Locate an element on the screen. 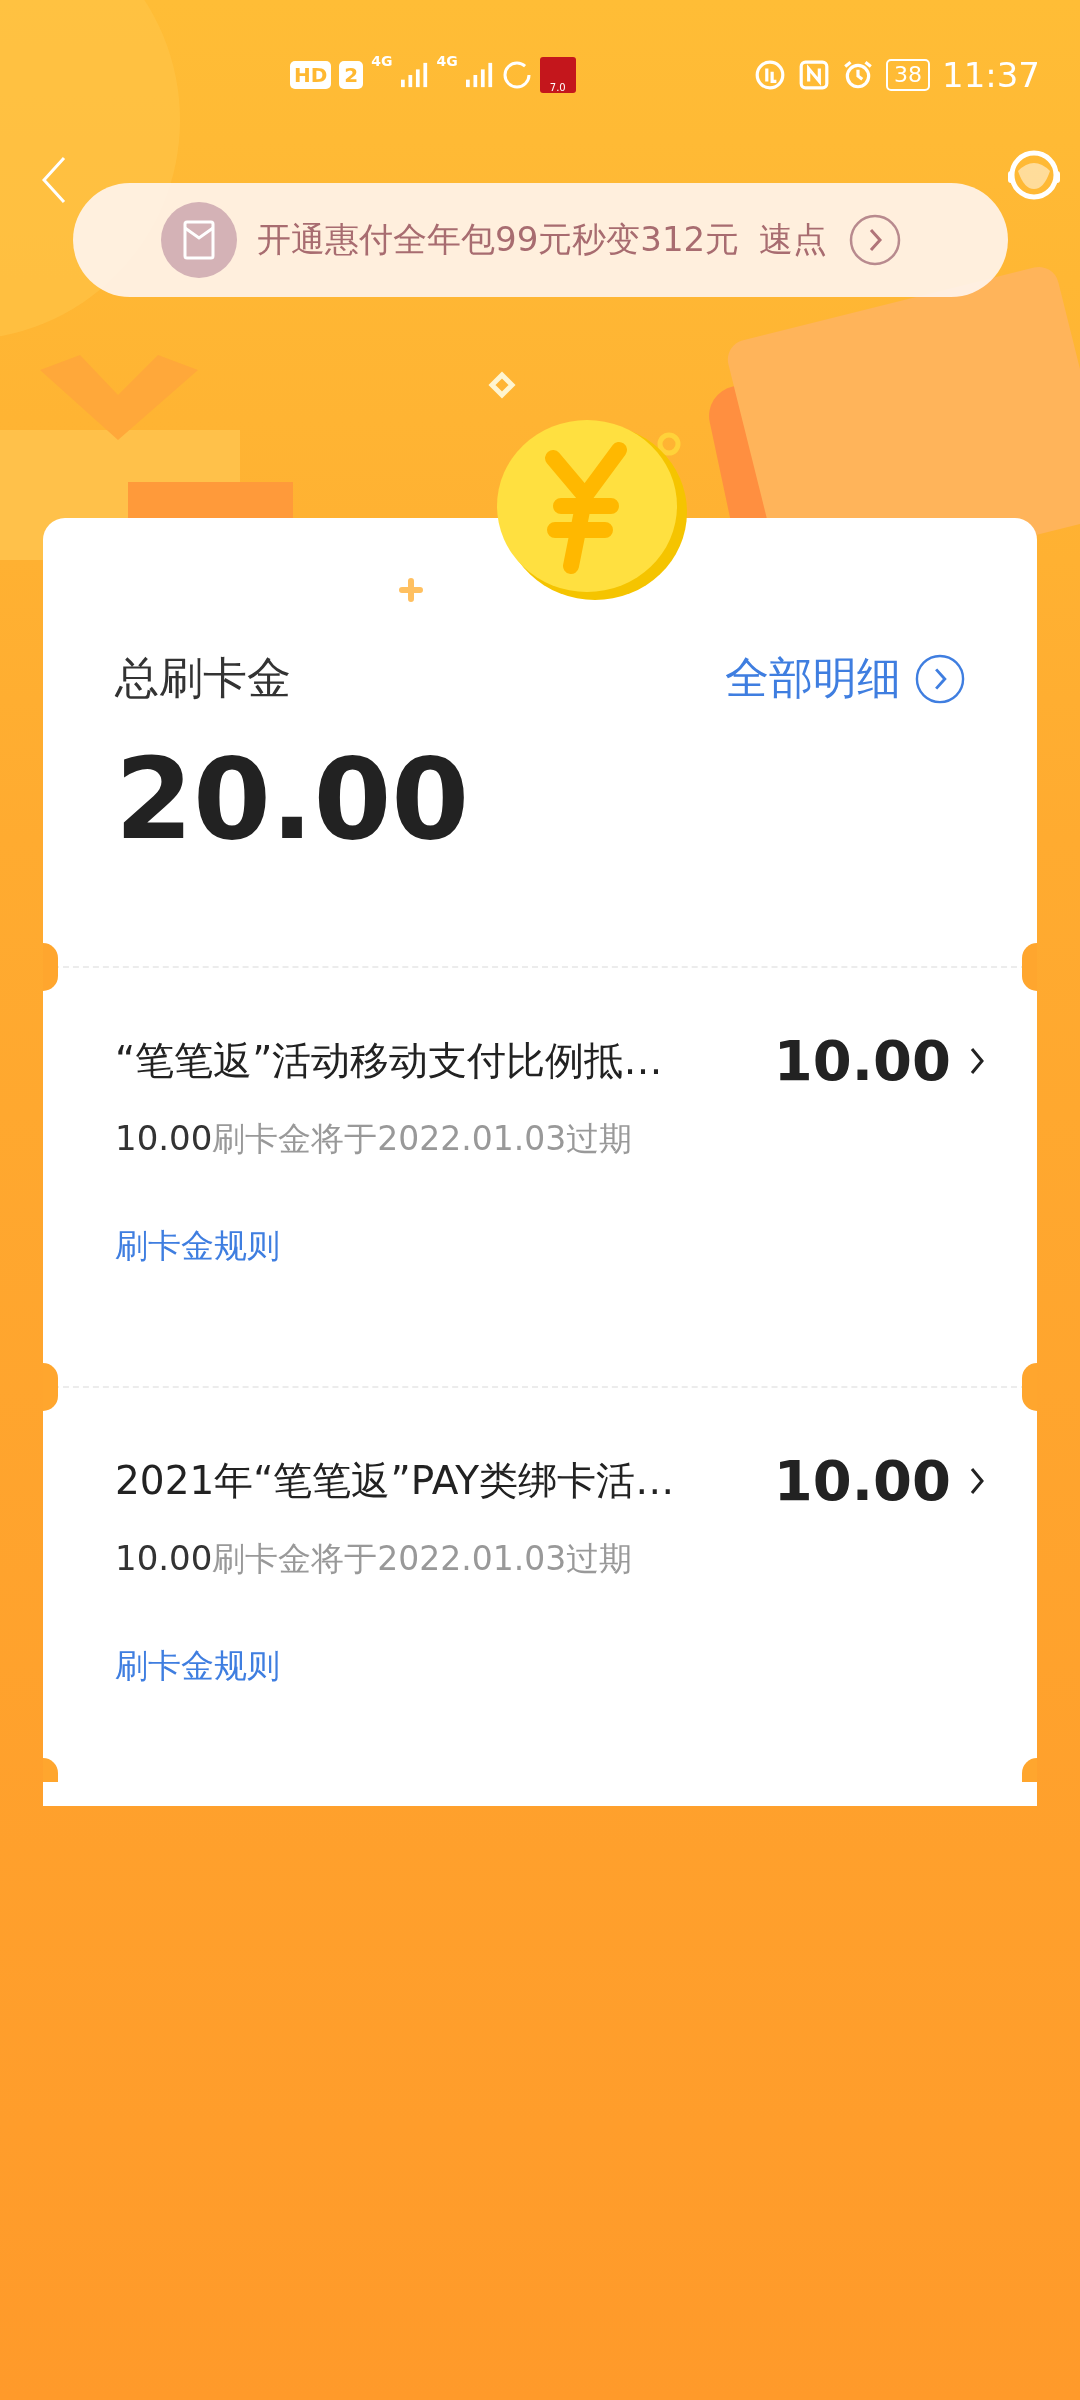 The height and width of the screenshot is (2400, 1080). sim-indicator: 2 is located at coordinates (351, 75).